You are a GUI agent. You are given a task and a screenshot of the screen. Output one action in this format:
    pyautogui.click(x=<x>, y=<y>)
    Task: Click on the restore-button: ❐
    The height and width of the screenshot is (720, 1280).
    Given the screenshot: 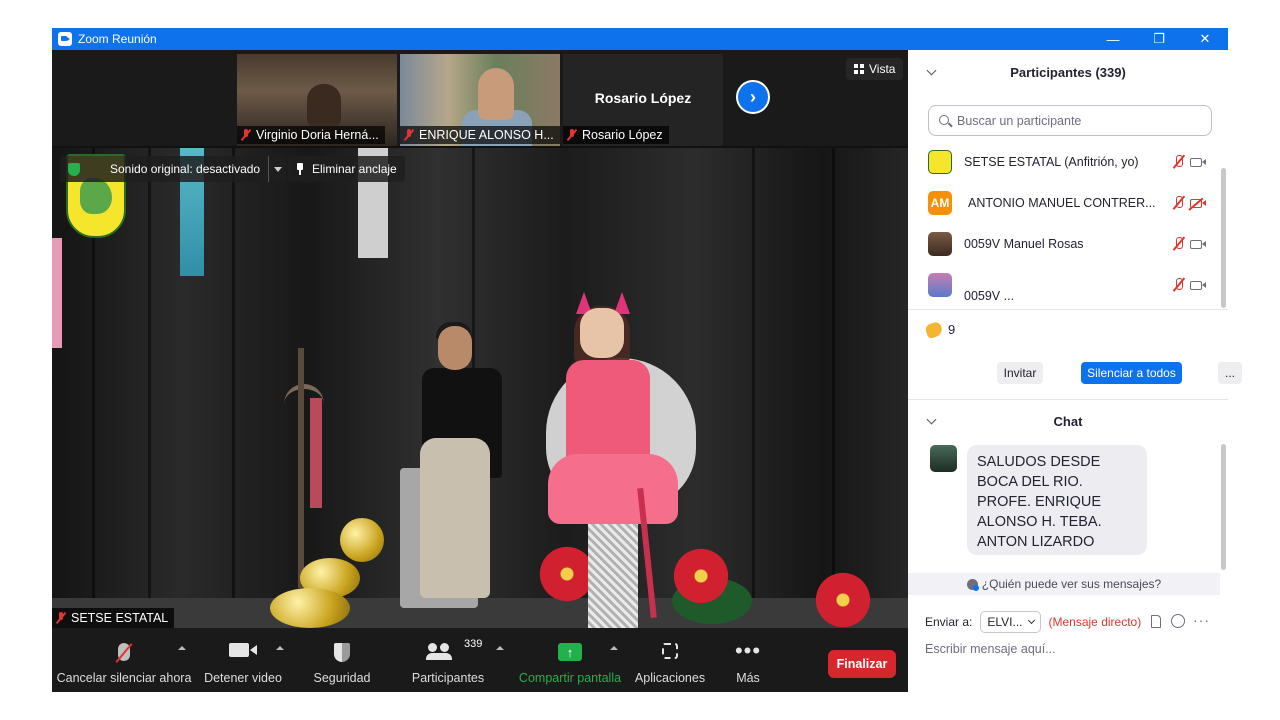 What is the action you would take?
    pyautogui.click(x=1159, y=39)
    